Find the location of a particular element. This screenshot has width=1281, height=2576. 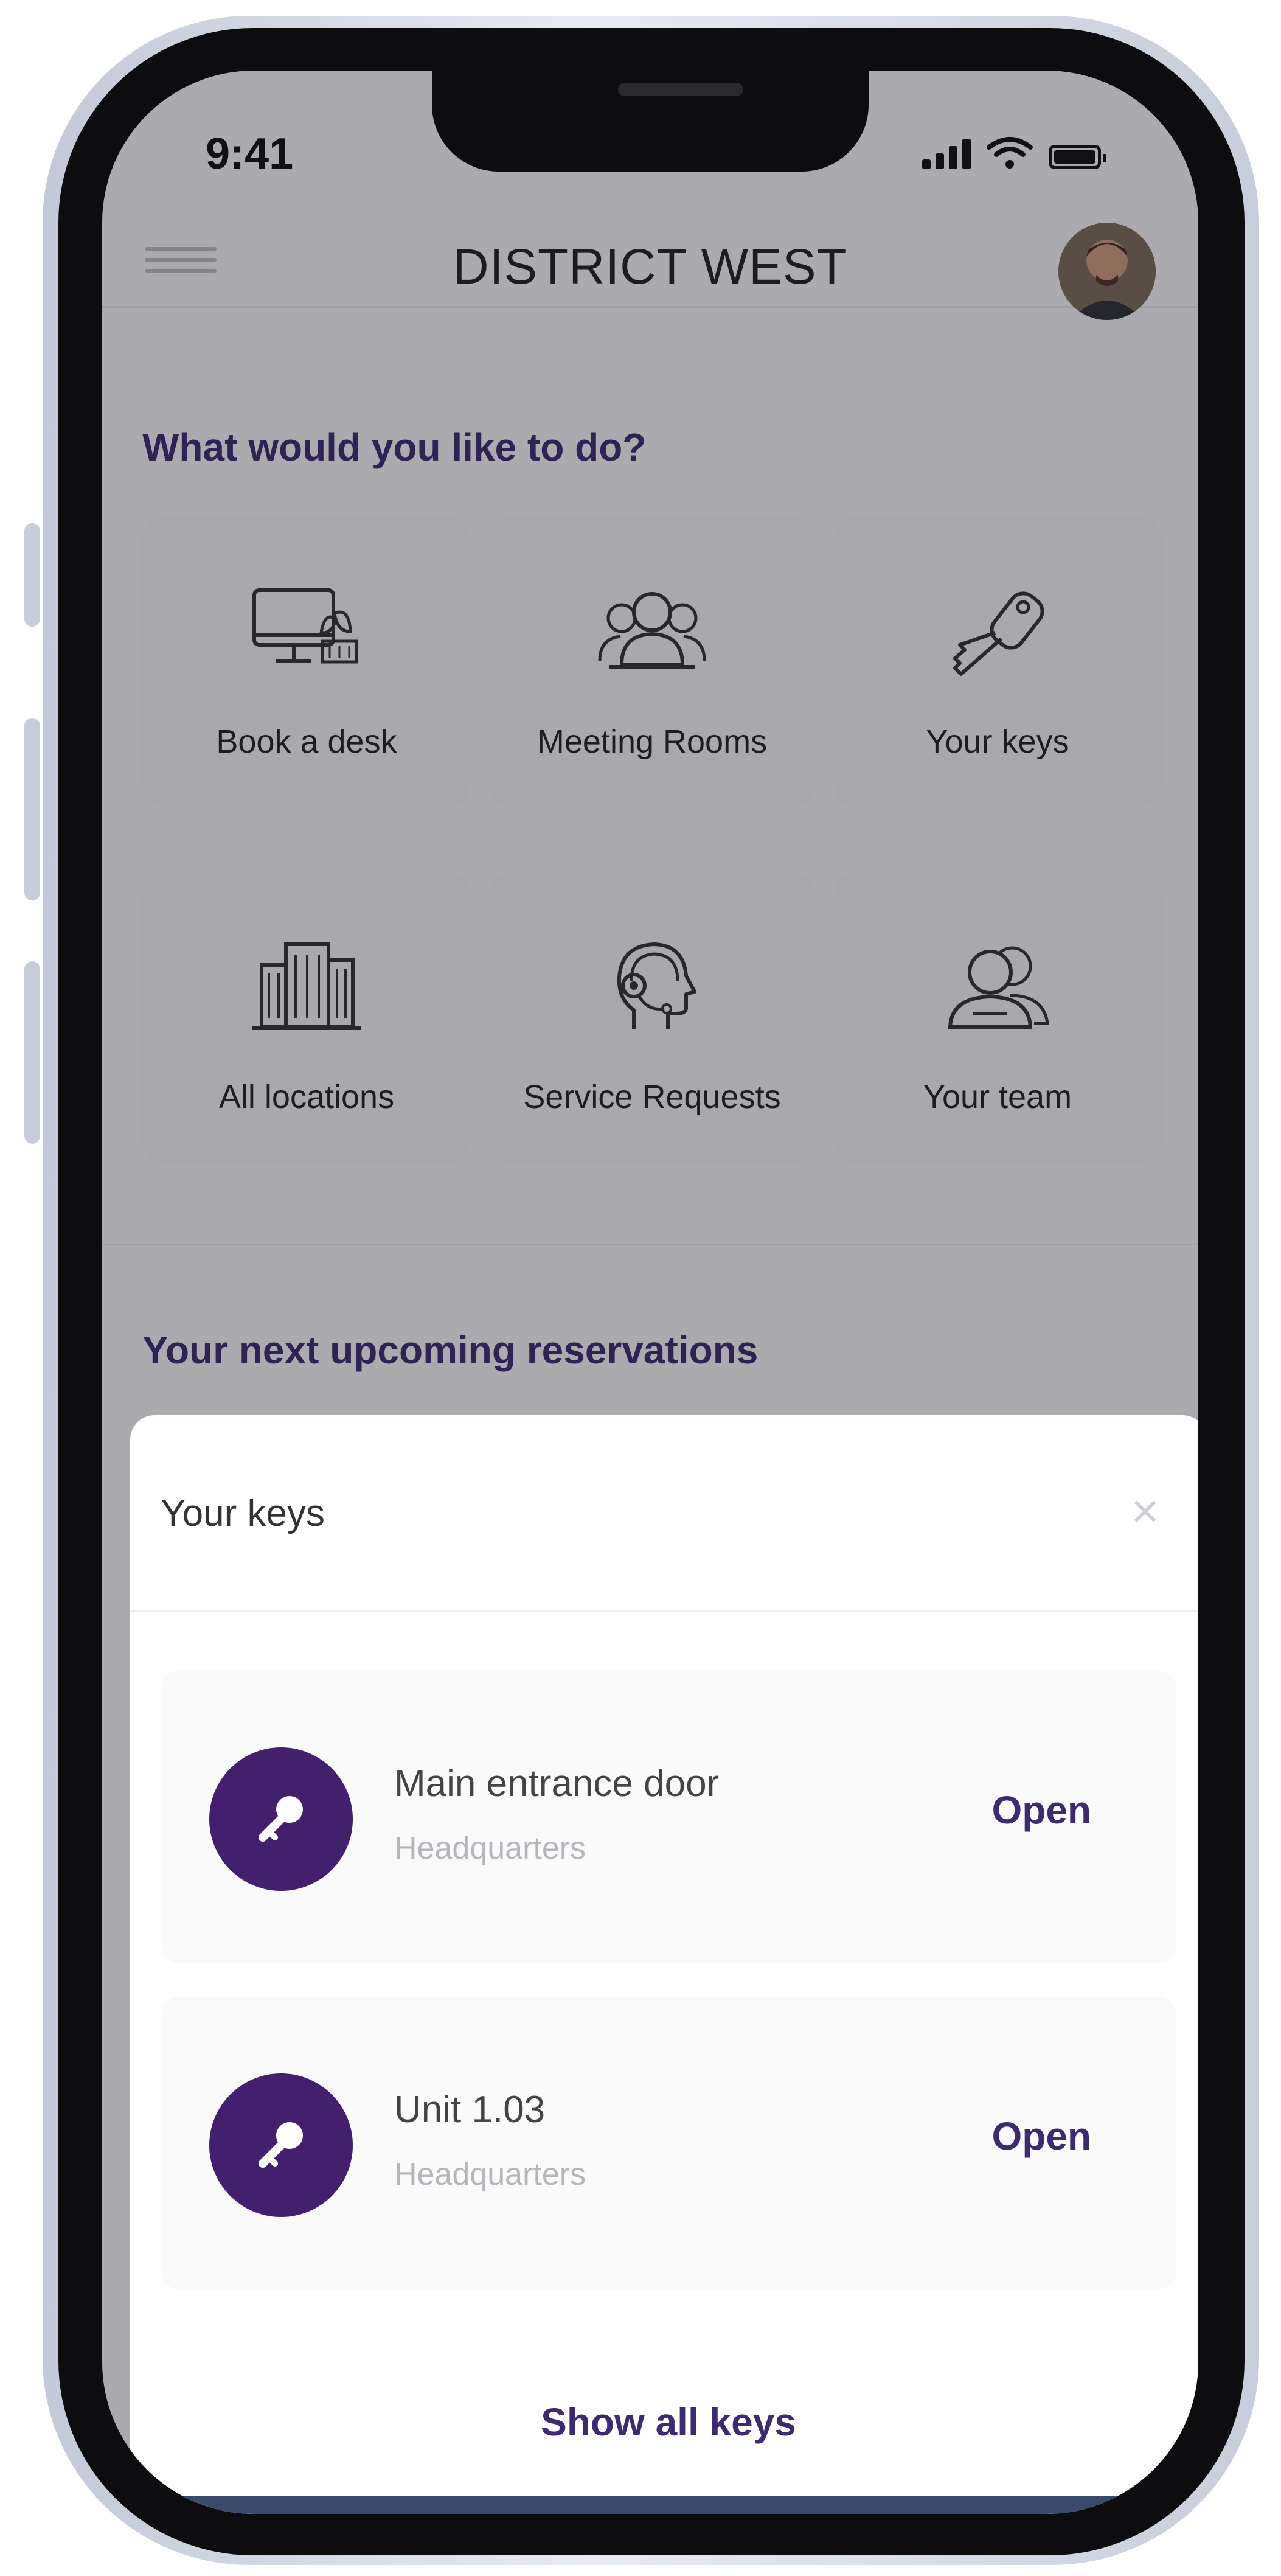

key-row: Unit 1.03 Headquarters Open is located at coordinates (668, 2143).